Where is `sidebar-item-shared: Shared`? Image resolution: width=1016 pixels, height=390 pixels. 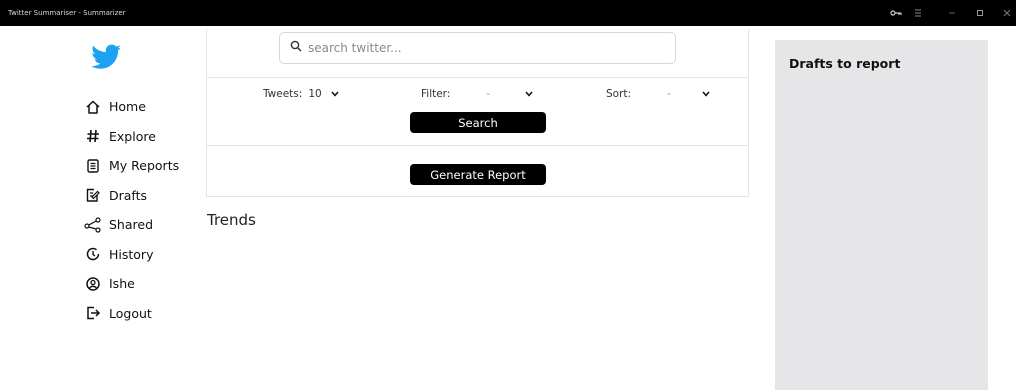
sidebar-item-shared: Shared is located at coordinates (144, 225).